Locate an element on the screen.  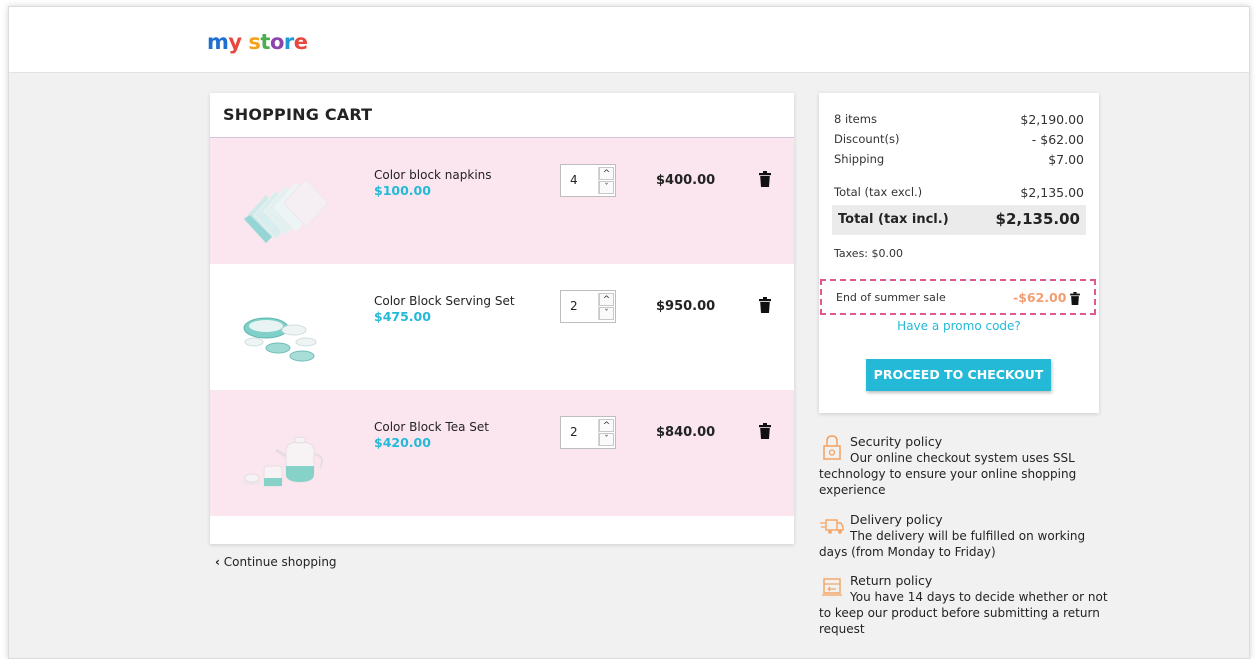
summary-total-excl-line: Total (tax excl.) $2,135.00 is located at coordinates (959, 192).